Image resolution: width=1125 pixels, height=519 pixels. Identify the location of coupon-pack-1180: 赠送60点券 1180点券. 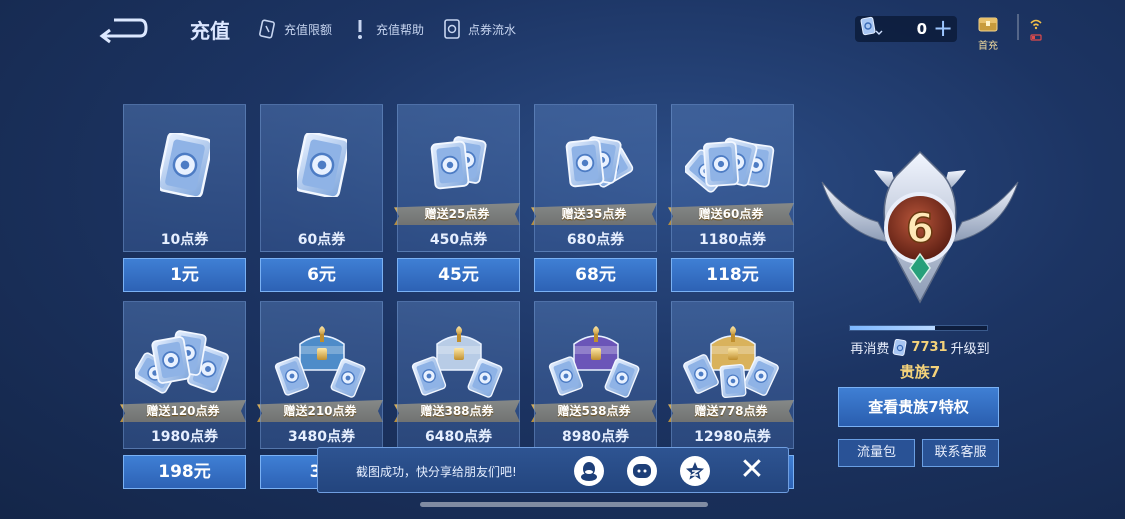
(732, 178).